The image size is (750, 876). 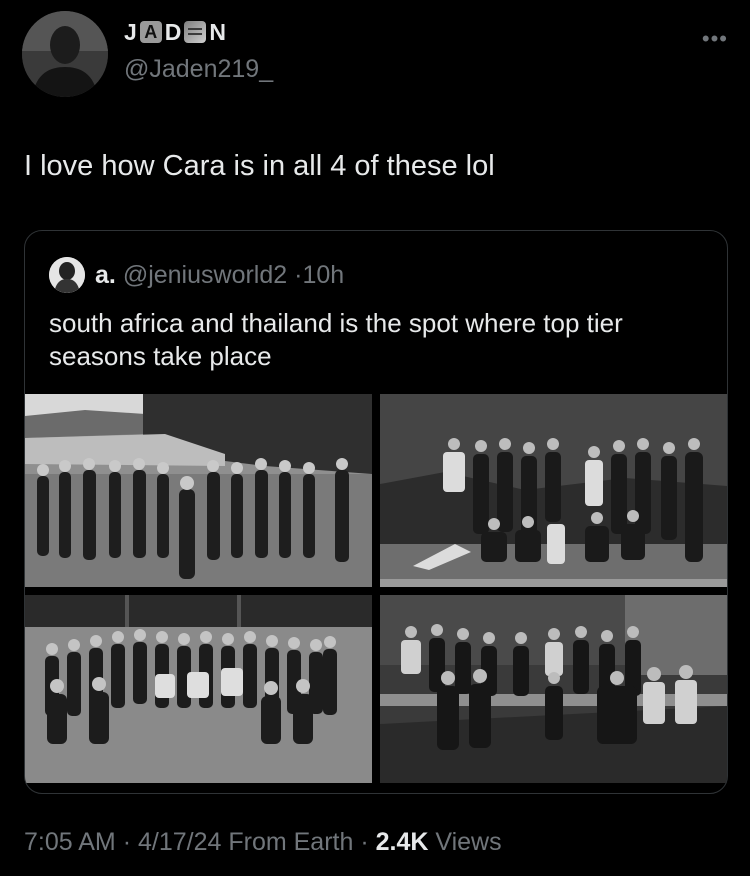 What do you see at coordinates (105, 275) in the screenshot?
I see `quoted-author-name: a.` at bounding box center [105, 275].